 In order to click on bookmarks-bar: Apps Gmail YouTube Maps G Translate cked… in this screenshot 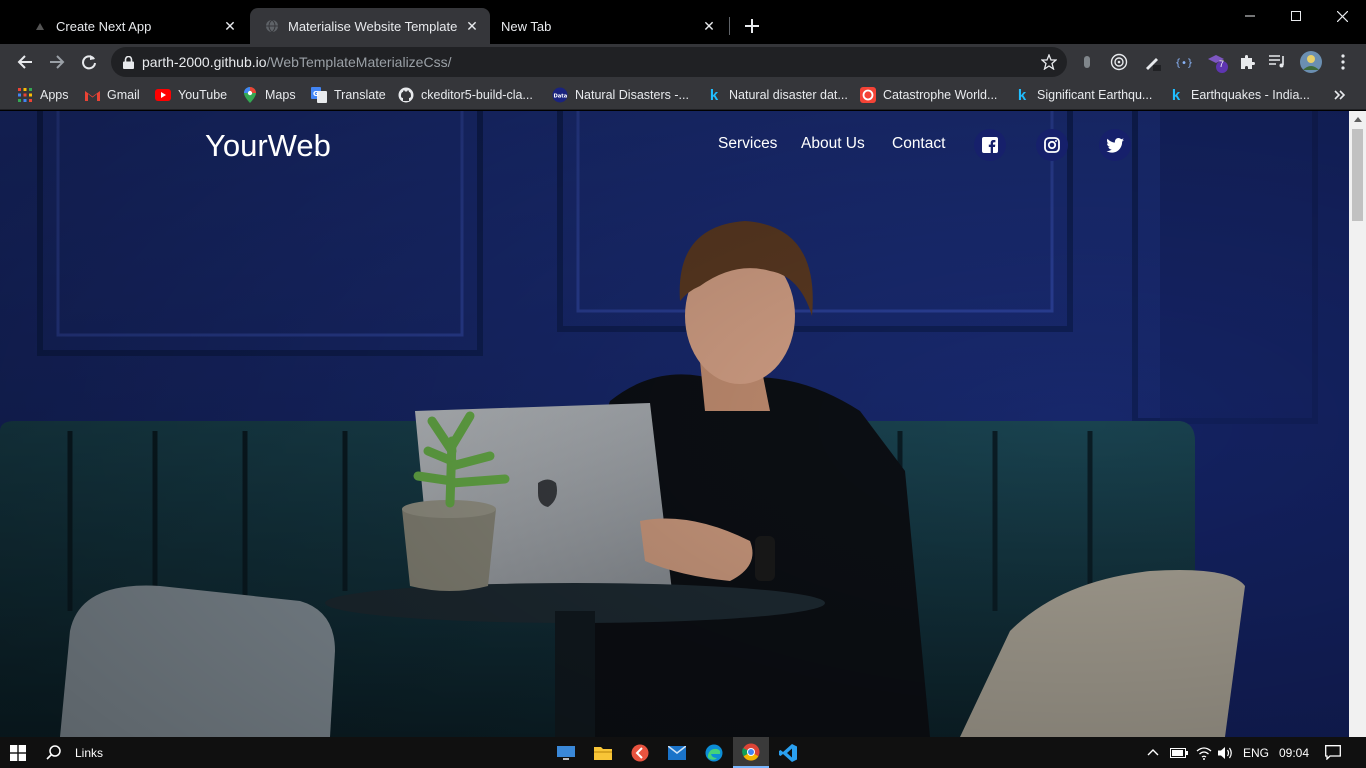, I will do `click(683, 95)`.